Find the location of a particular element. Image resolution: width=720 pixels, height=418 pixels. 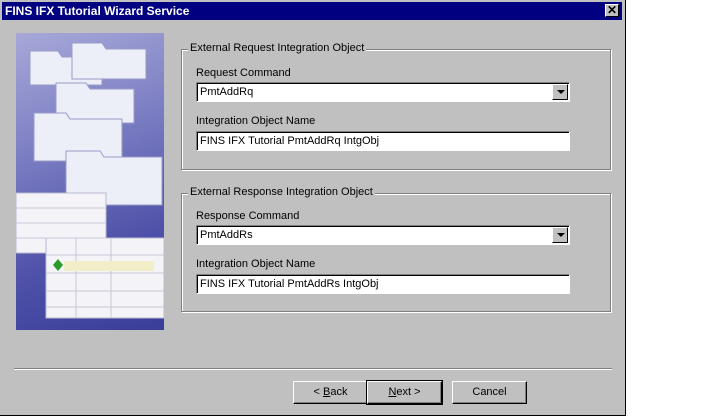

response-object-value: FINS IFX Tutorial PmtAddRs IntgObj is located at coordinates (289, 284).